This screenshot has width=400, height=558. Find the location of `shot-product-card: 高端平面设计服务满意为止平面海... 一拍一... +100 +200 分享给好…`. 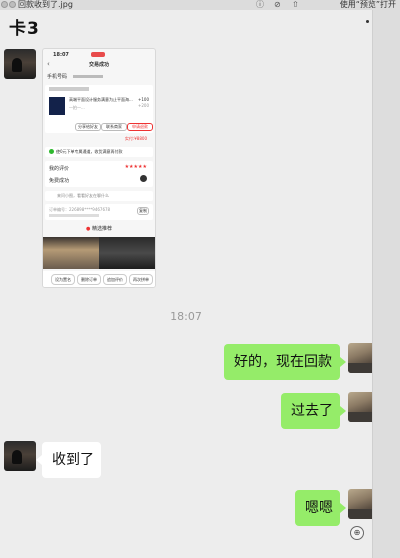

shot-product-card: 高端平面设计服务满意为止平面海... 一拍一... +100 +200 分享给好… is located at coordinates (99, 109).